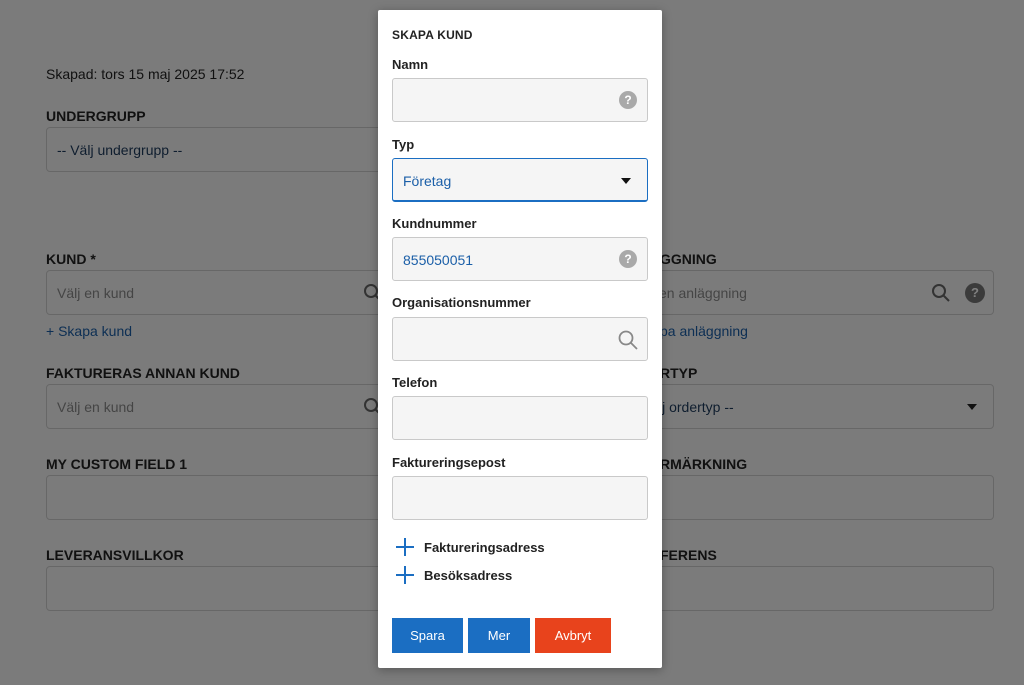 Image resolution: width=1024 pixels, height=685 pixels. What do you see at coordinates (415, 382) in the screenshot?
I see `phone-label: Telefon` at bounding box center [415, 382].